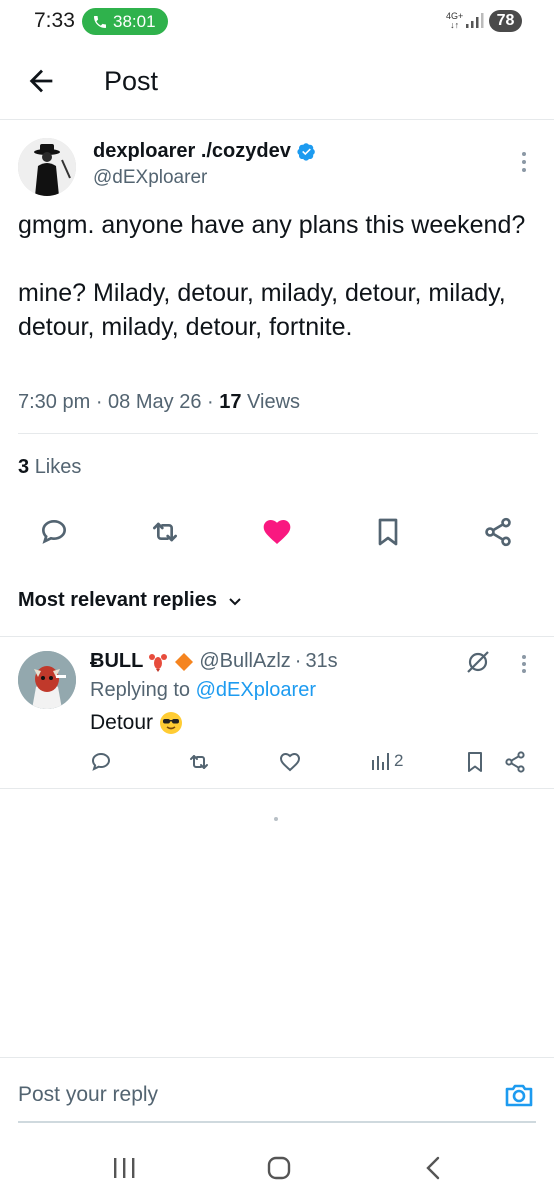  Describe the element at coordinates (274, 402) in the screenshot. I see `post-views-label: Views` at that location.